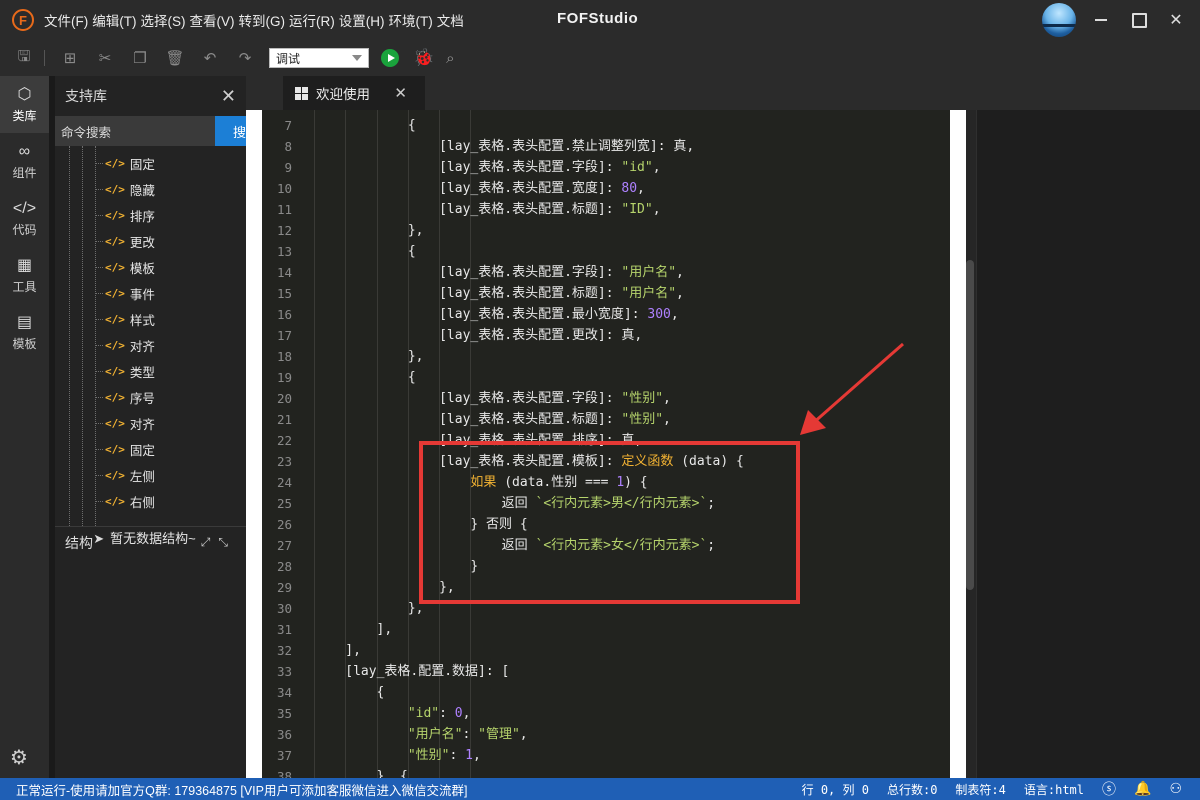 The height and width of the screenshot is (800, 1200). What do you see at coordinates (970, 425) in the screenshot?
I see `editor-scrollbar-thumb` at bounding box center [970, 425].